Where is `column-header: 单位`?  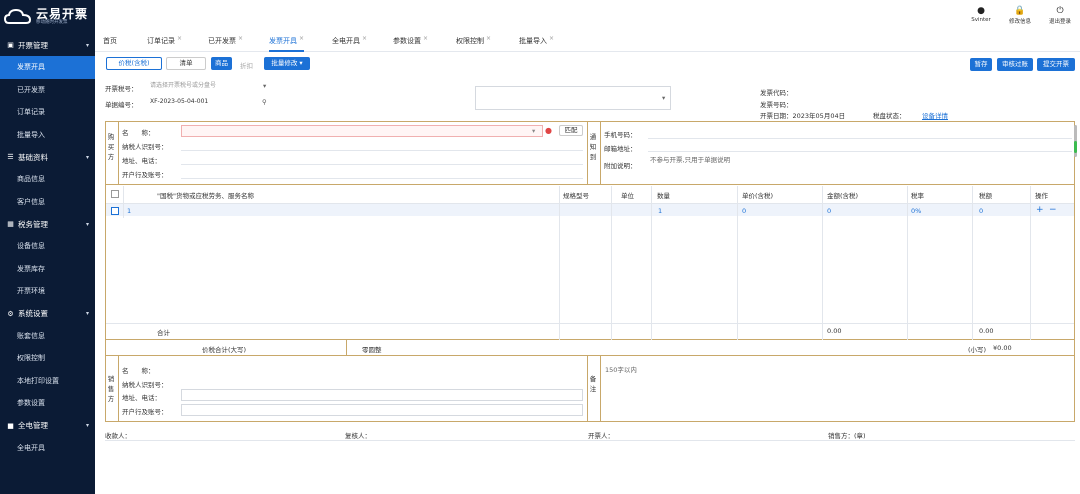
column-header: 单位 is located at coordinates (627, 196).